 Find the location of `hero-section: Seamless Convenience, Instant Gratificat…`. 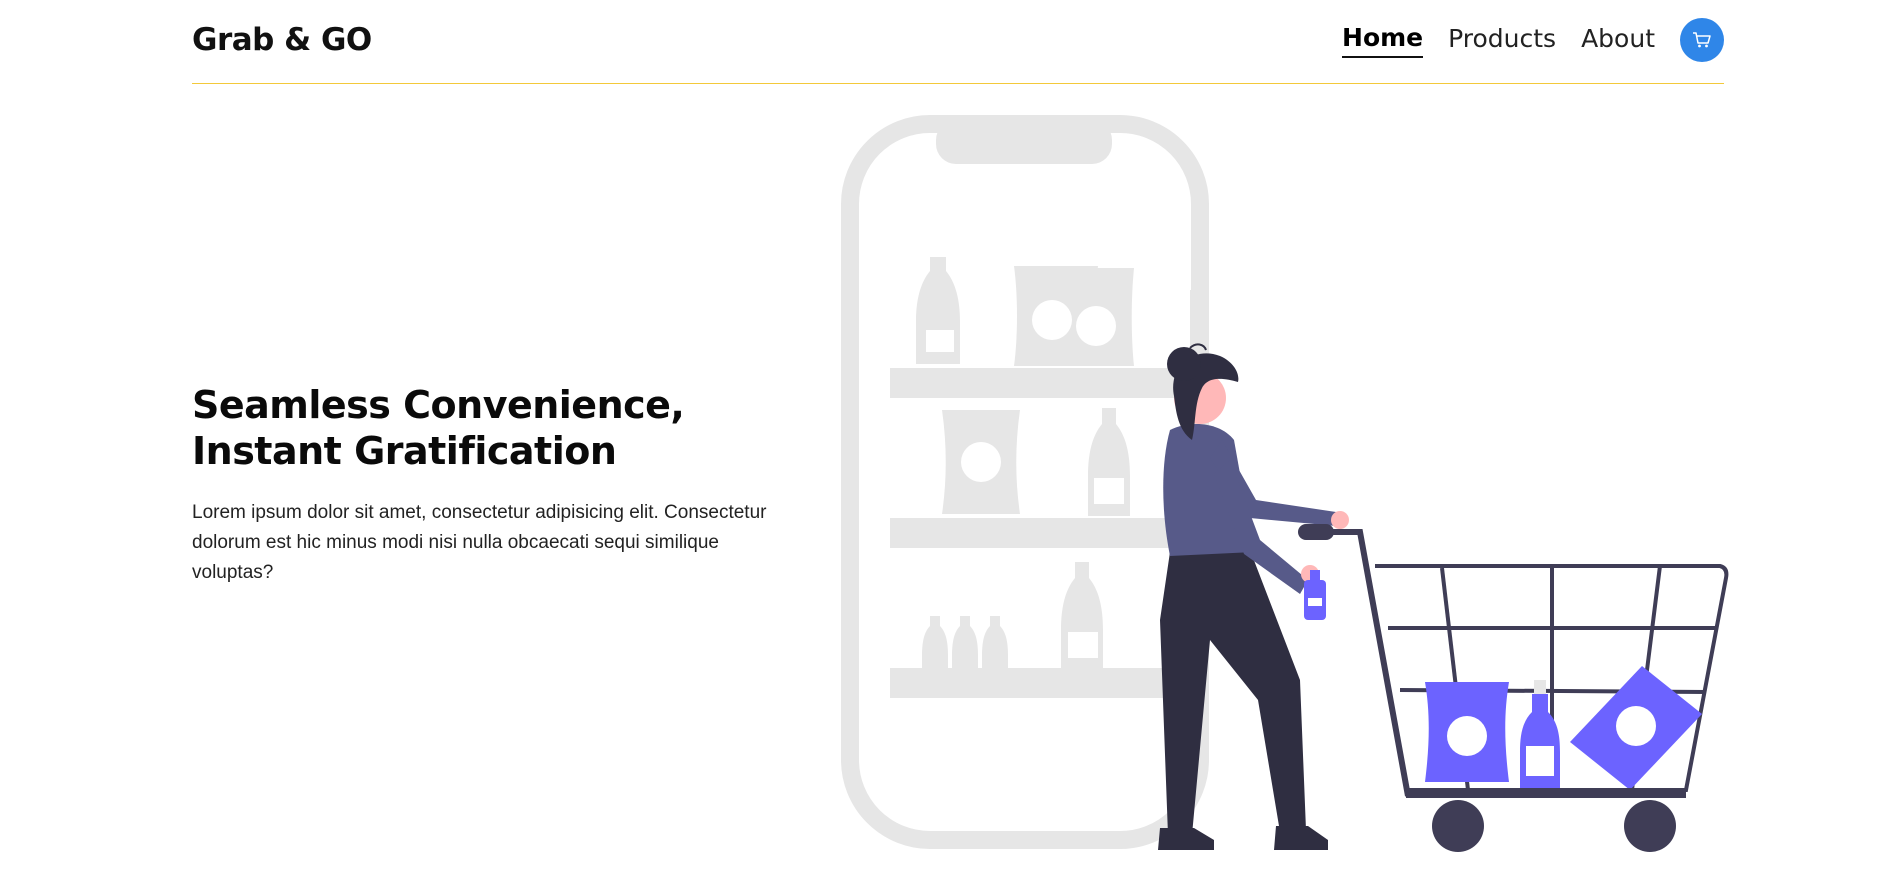

hero-section: Seamless Convenience, Instant Gratificat… is located at coordinates (492, 485).